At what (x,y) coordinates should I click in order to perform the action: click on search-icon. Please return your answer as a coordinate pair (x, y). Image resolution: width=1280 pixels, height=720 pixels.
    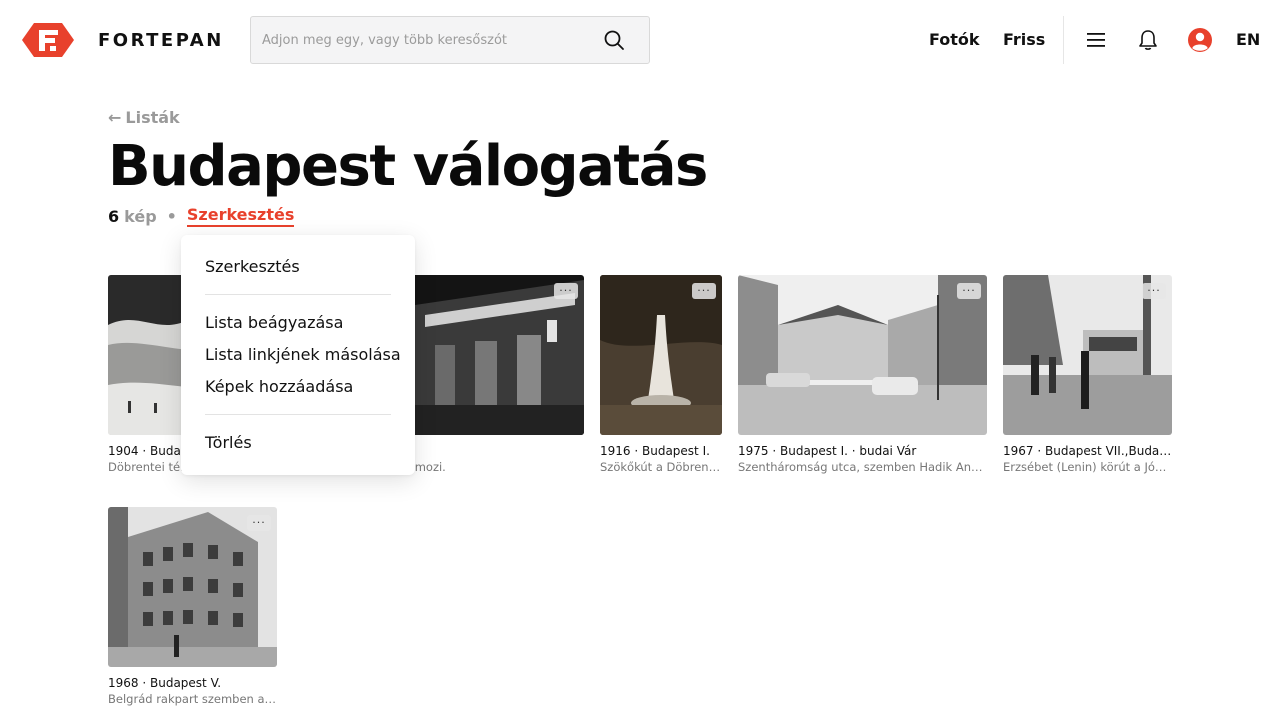
    Looking at the image, I should click on (614, 40).